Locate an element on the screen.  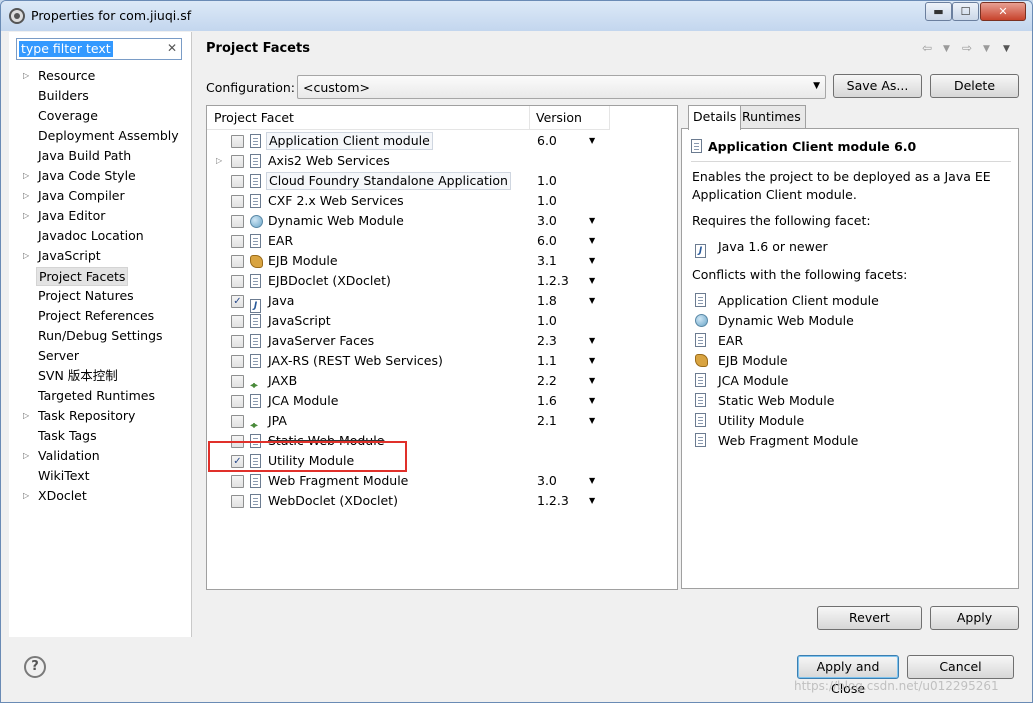
tree-item: Project Facets is located at coordinates (100, 276).